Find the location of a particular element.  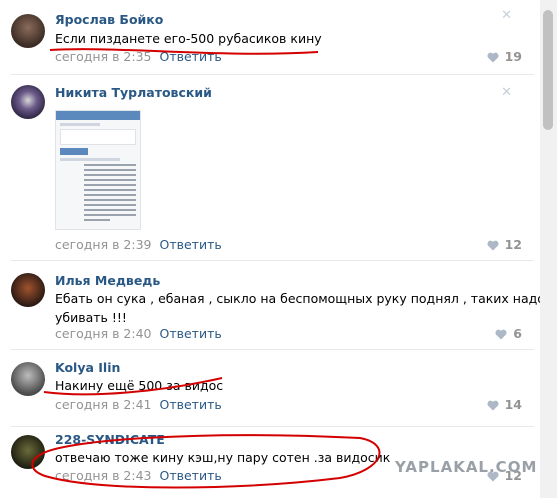

comment-time: сегодня в 2:40 is located at coordinates (103, 333).